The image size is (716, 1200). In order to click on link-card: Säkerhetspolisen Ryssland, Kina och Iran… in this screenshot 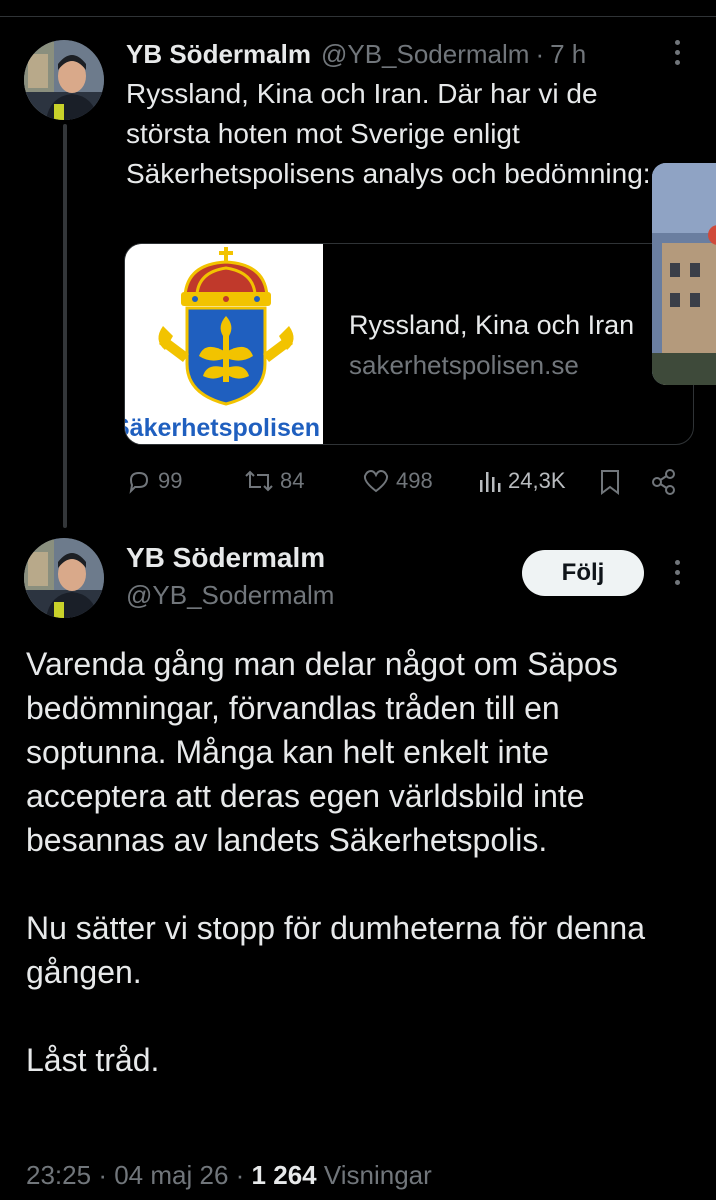, I will do `click(409, 344)`.